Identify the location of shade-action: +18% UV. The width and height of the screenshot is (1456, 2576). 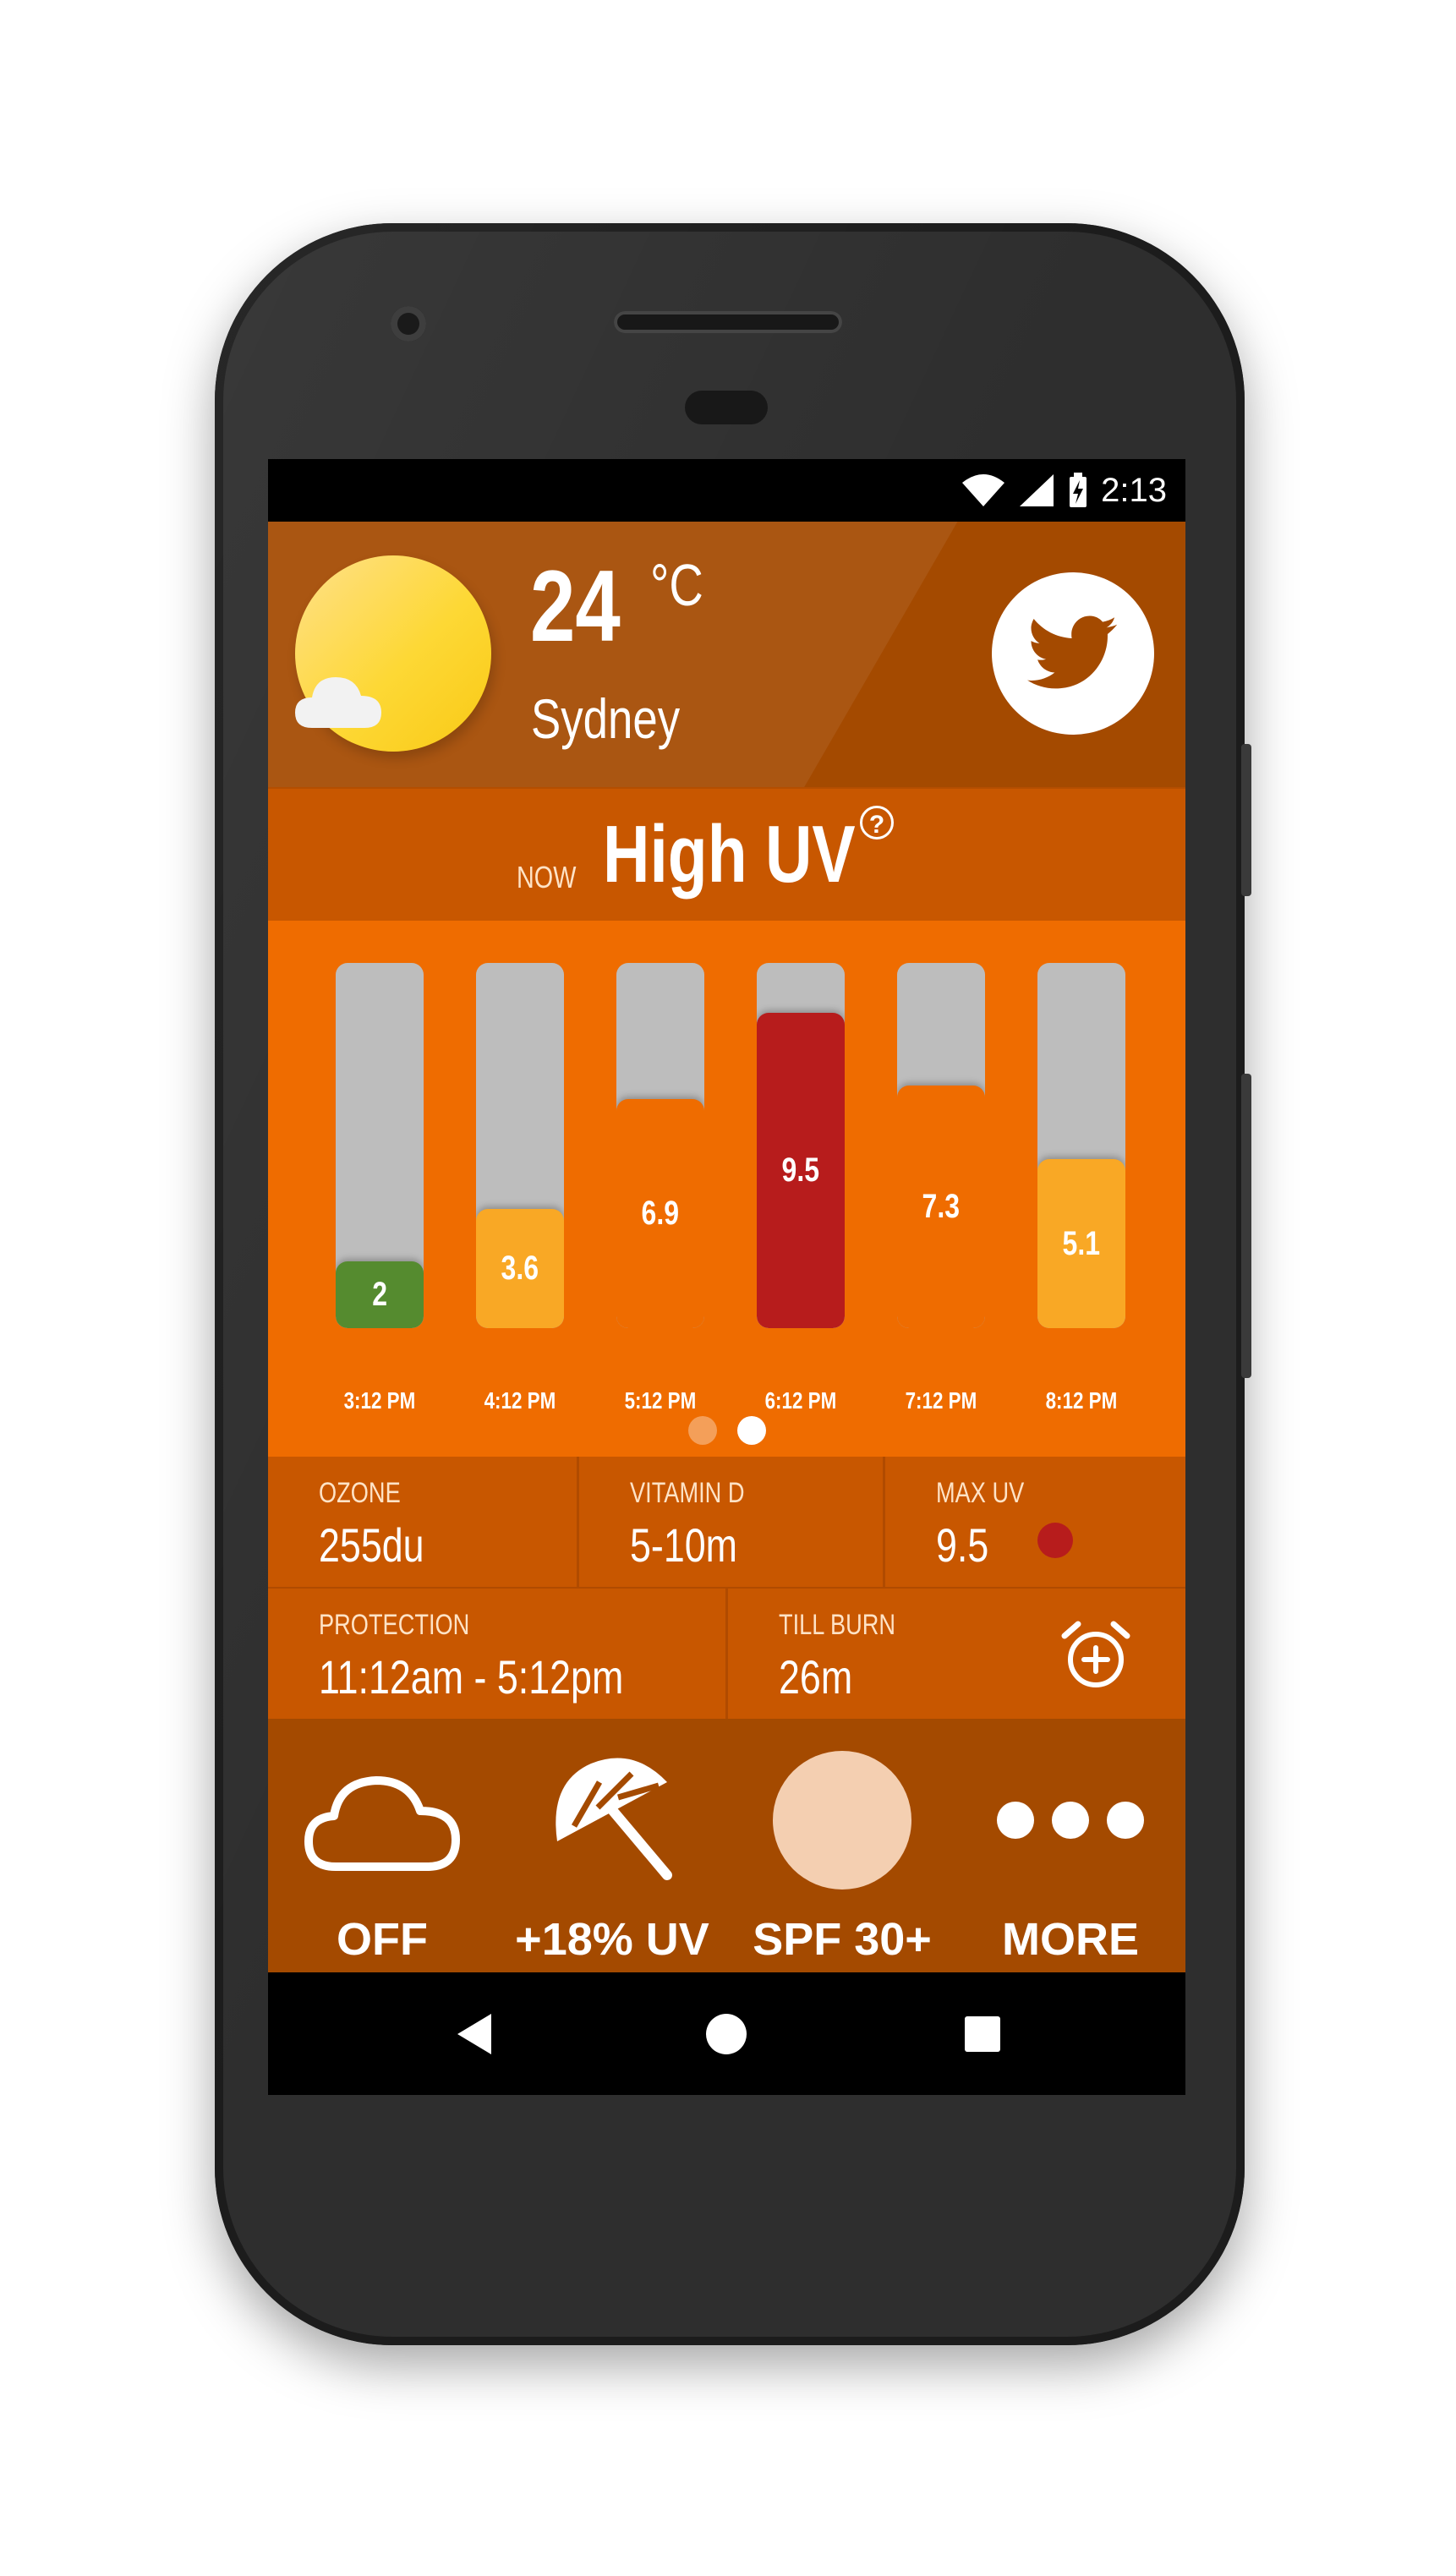
(612, 1855).